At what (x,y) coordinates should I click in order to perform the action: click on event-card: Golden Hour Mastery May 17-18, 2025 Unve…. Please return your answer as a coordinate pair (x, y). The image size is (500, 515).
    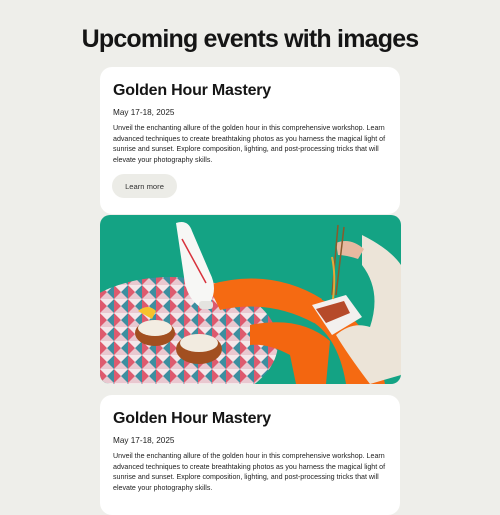
    Looking at the image, I should click on (250, 455).